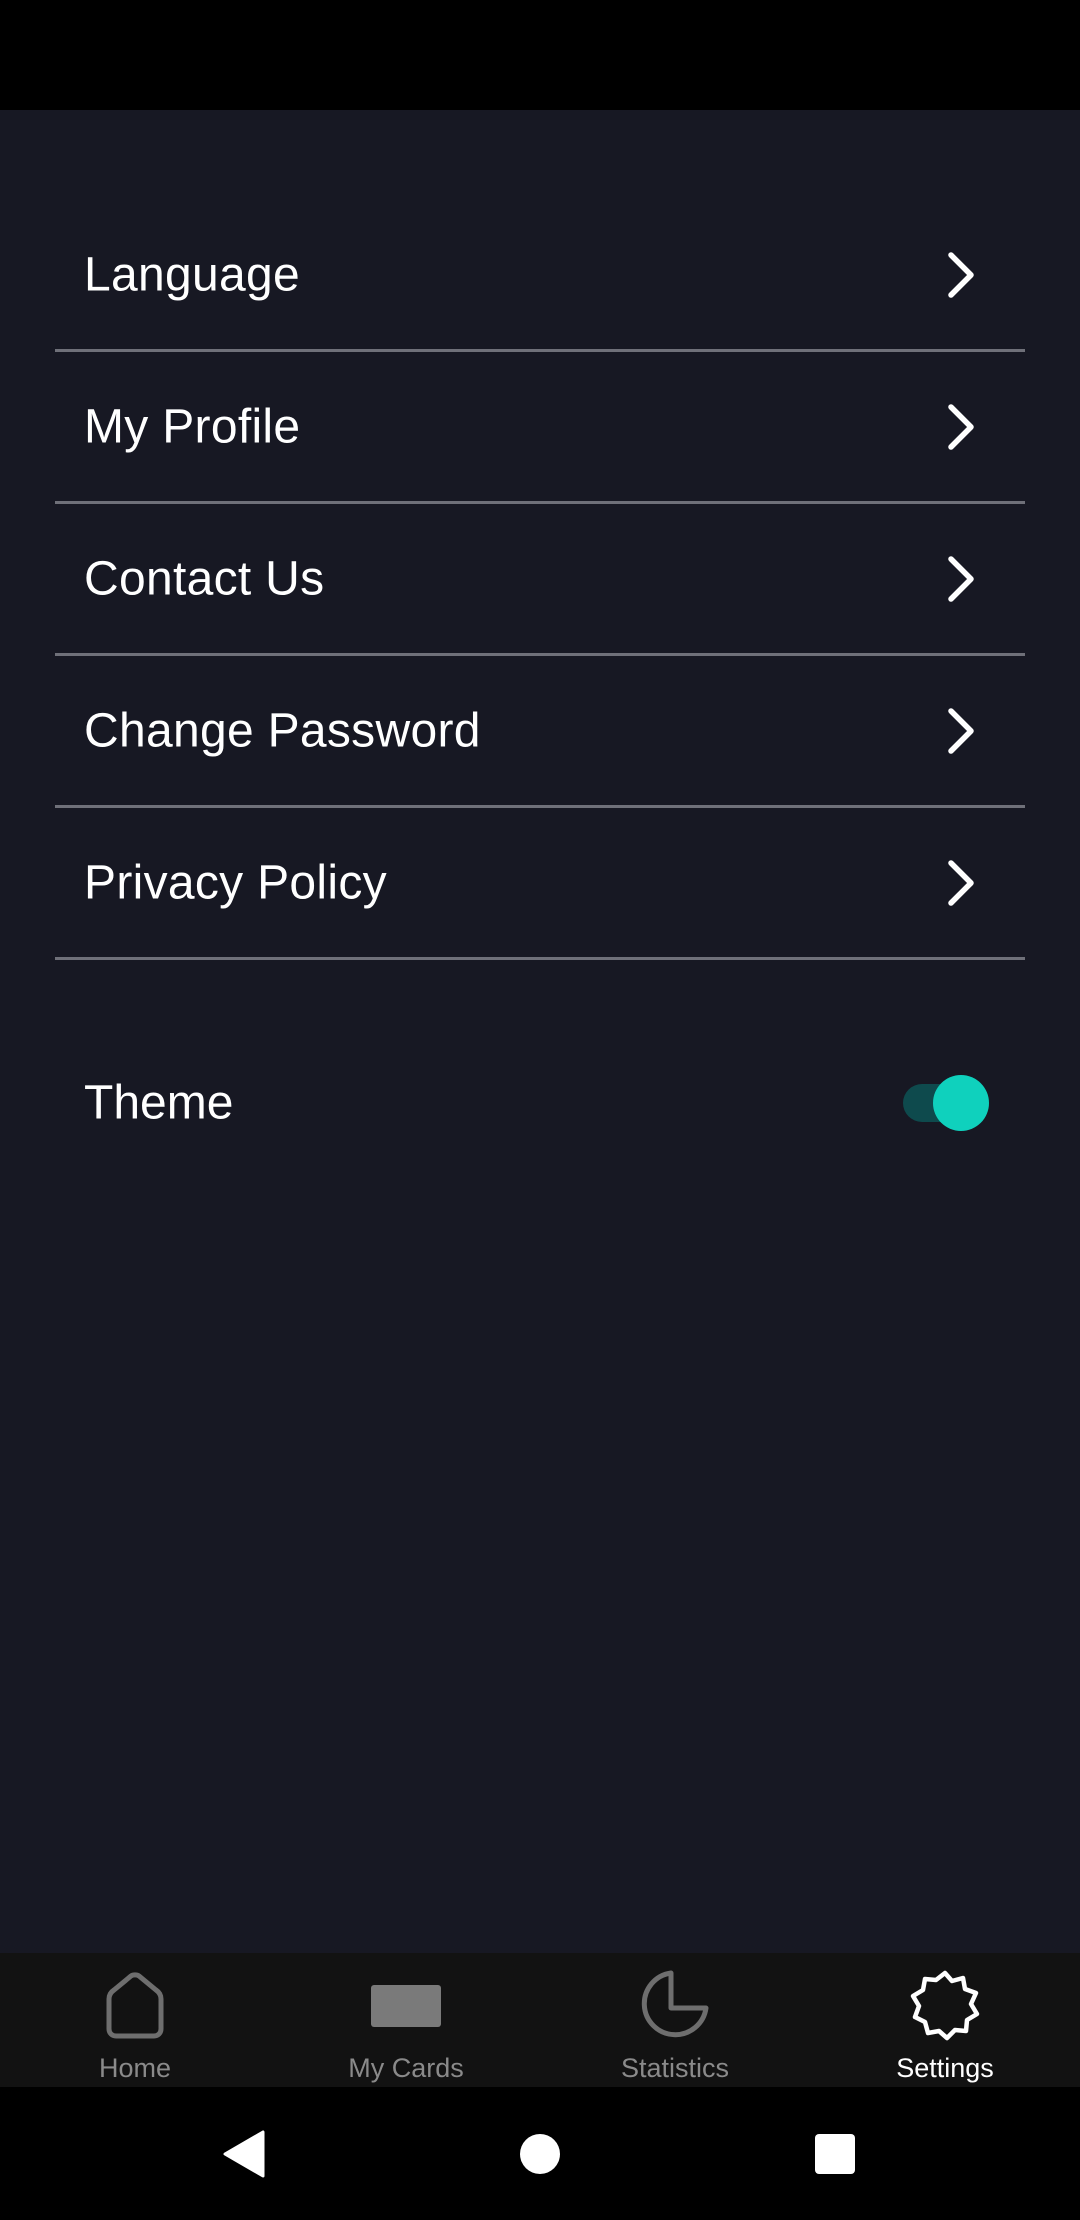 This screenshot has height=2220, width=1080. I want to click on menu-item-label: My Profile, so click(192, 426).